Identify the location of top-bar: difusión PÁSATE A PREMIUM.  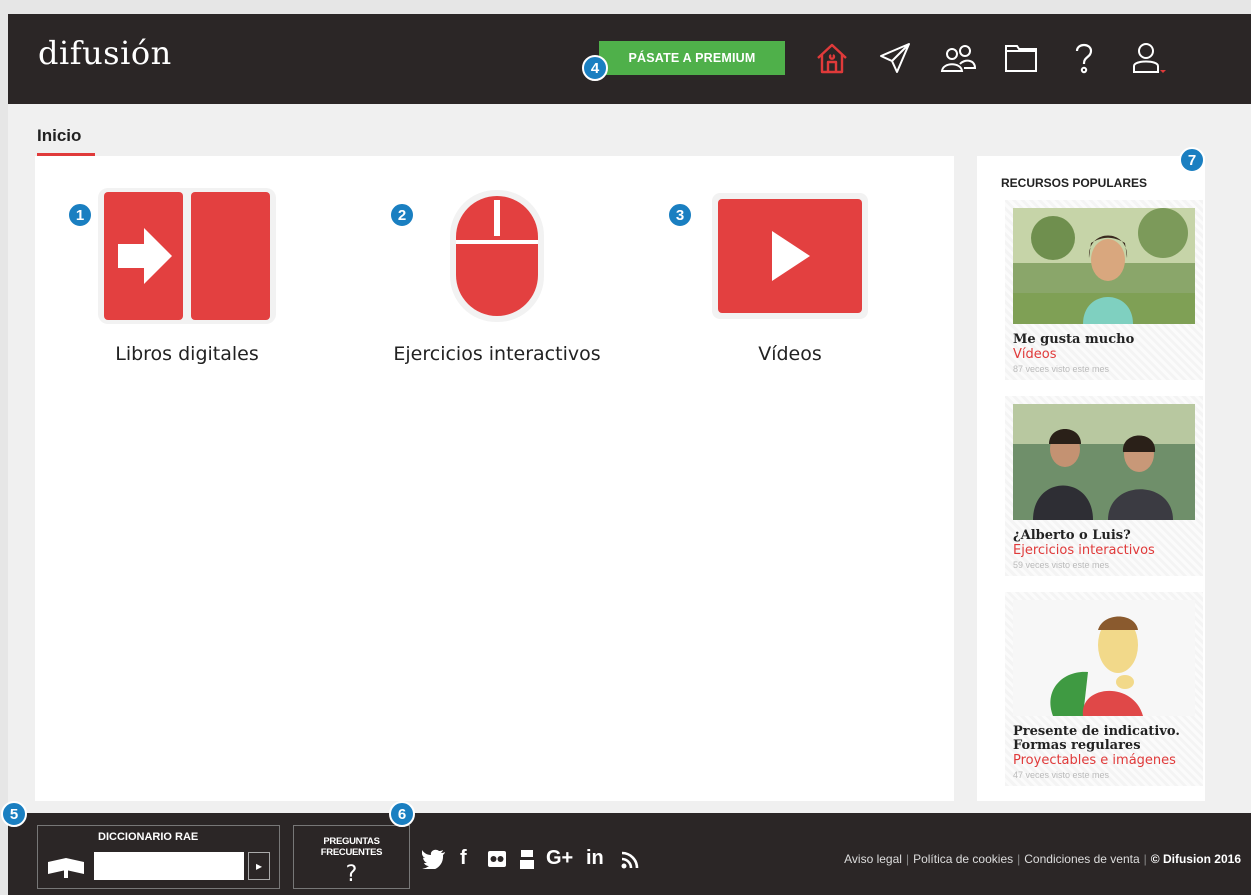
(629, 59).